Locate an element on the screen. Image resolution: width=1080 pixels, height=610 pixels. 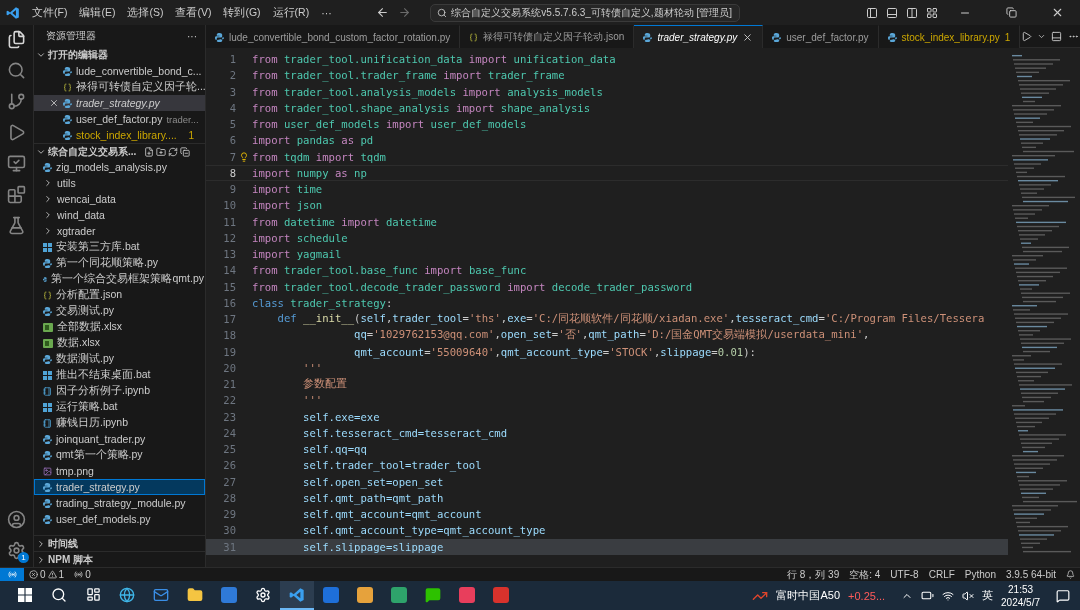
file-name: 全部数据.xlsx is located at coordinates (89, 327).